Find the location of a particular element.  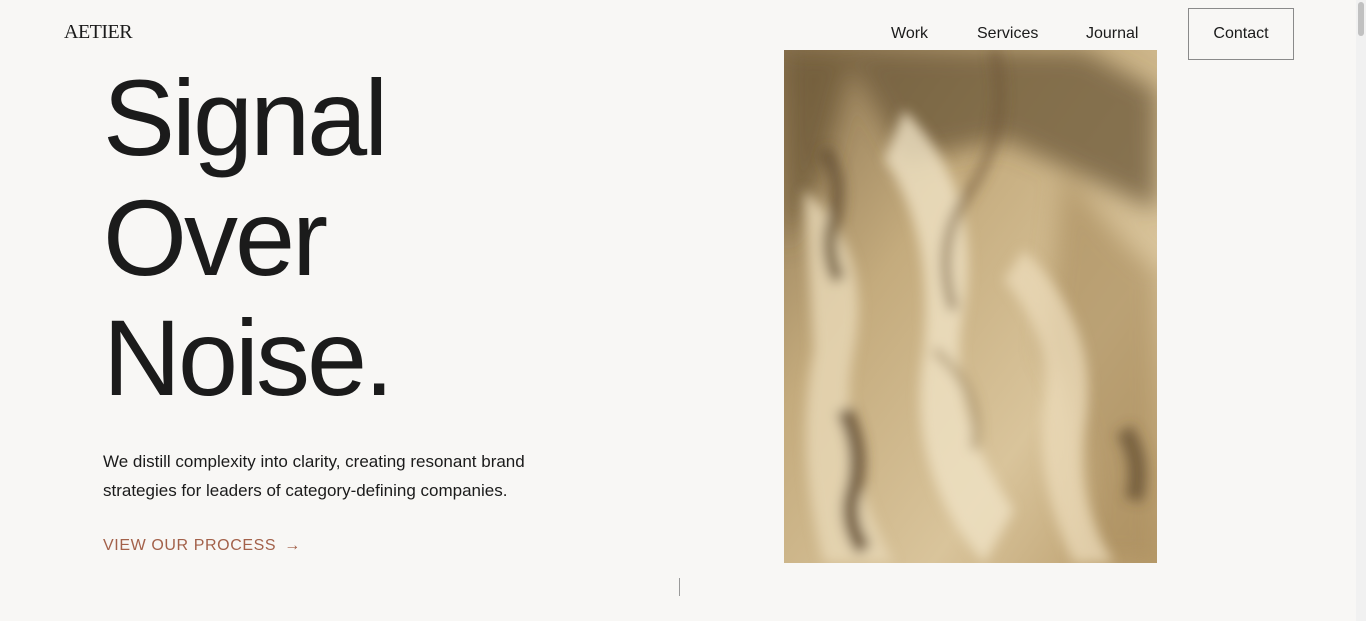

headline-line-2: Over is located at coordinates (215, 237).